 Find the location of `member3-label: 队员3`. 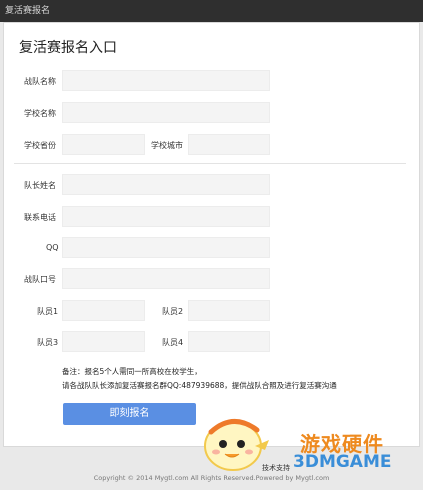

member3-label: 队员3 is located at coordinates (48, 342).